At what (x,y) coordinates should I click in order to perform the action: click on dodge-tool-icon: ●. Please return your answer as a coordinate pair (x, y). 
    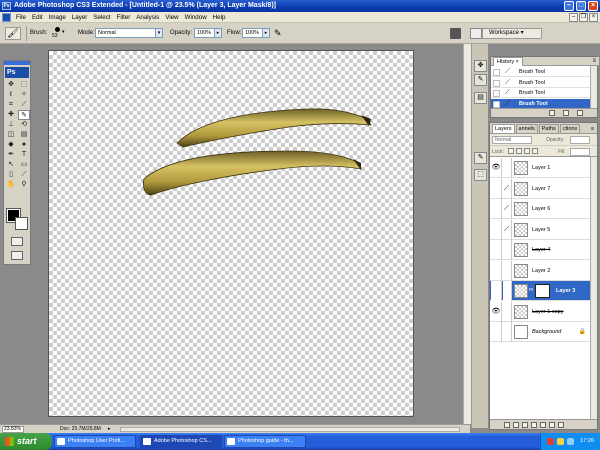
    Looking at the image, I should click on (24, 145).